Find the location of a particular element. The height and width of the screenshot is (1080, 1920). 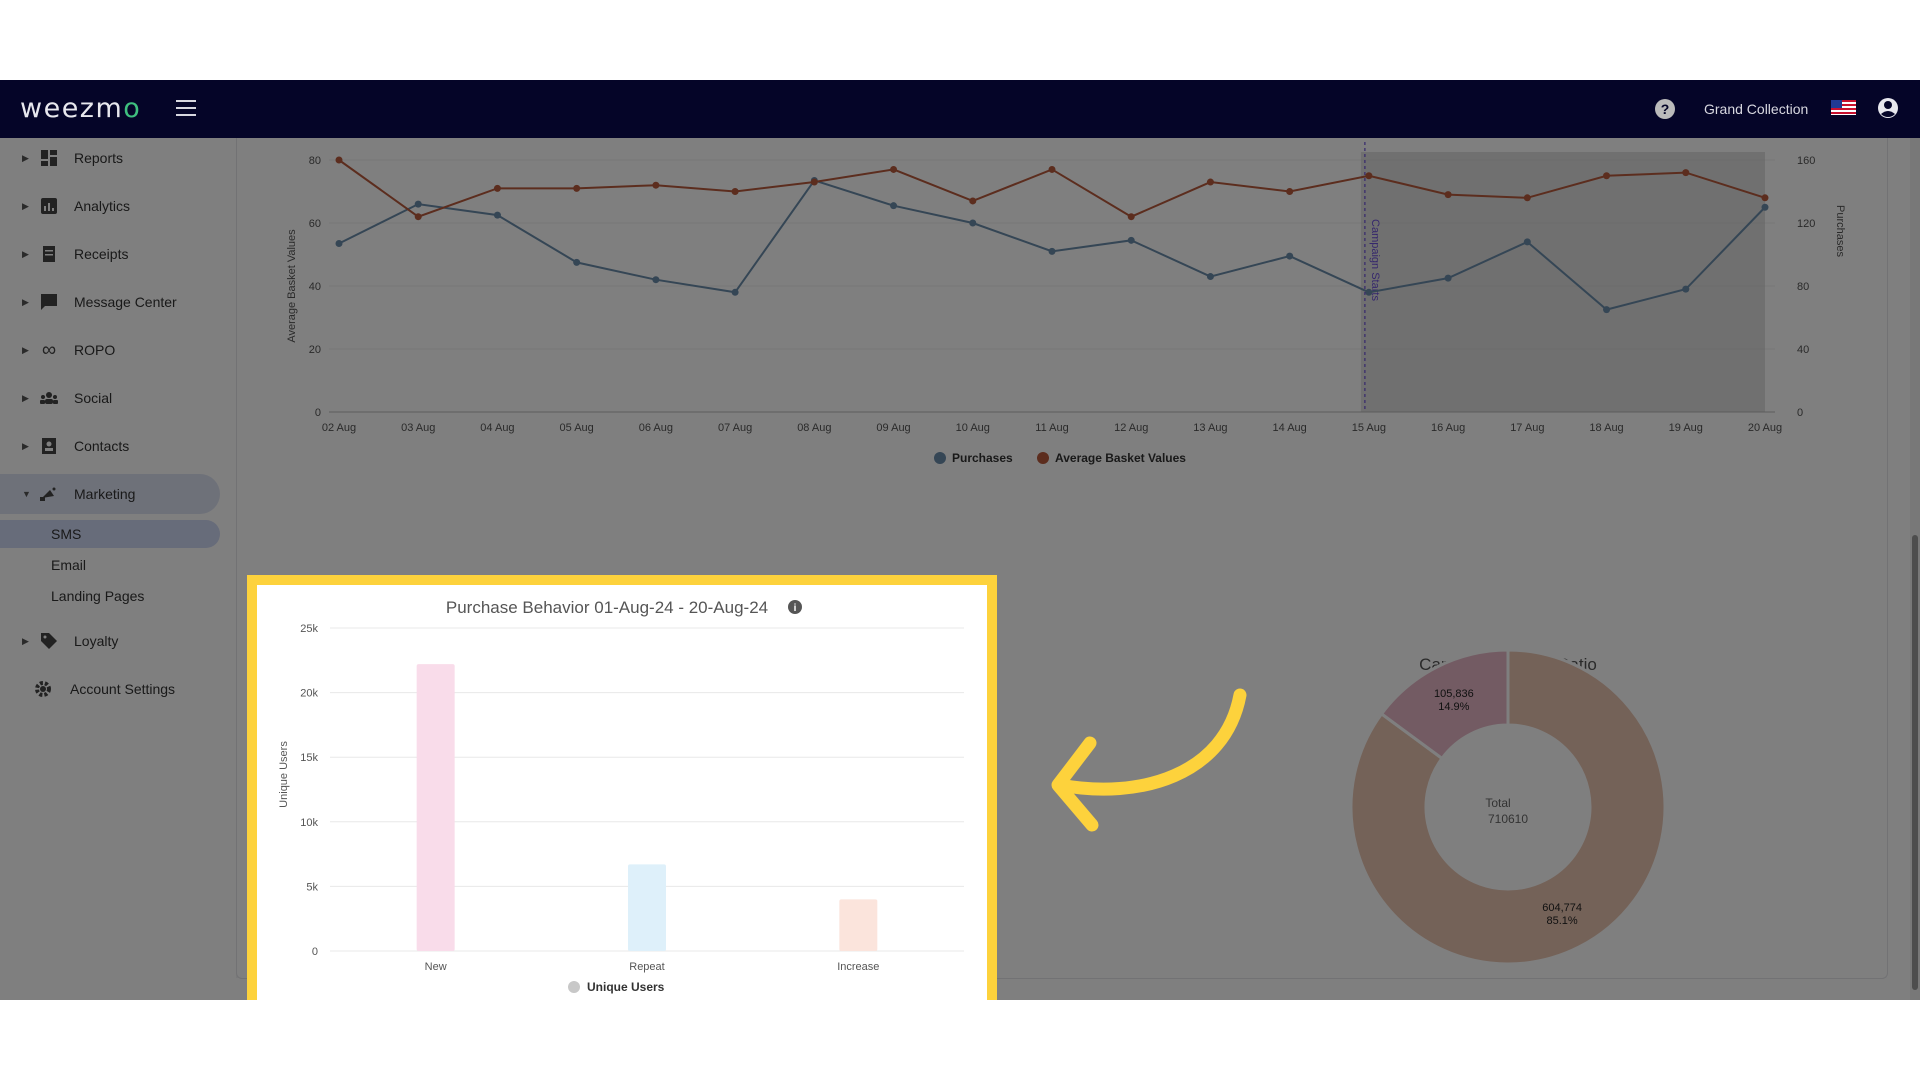

megaphone-icon is located at coordinates (49, 494).